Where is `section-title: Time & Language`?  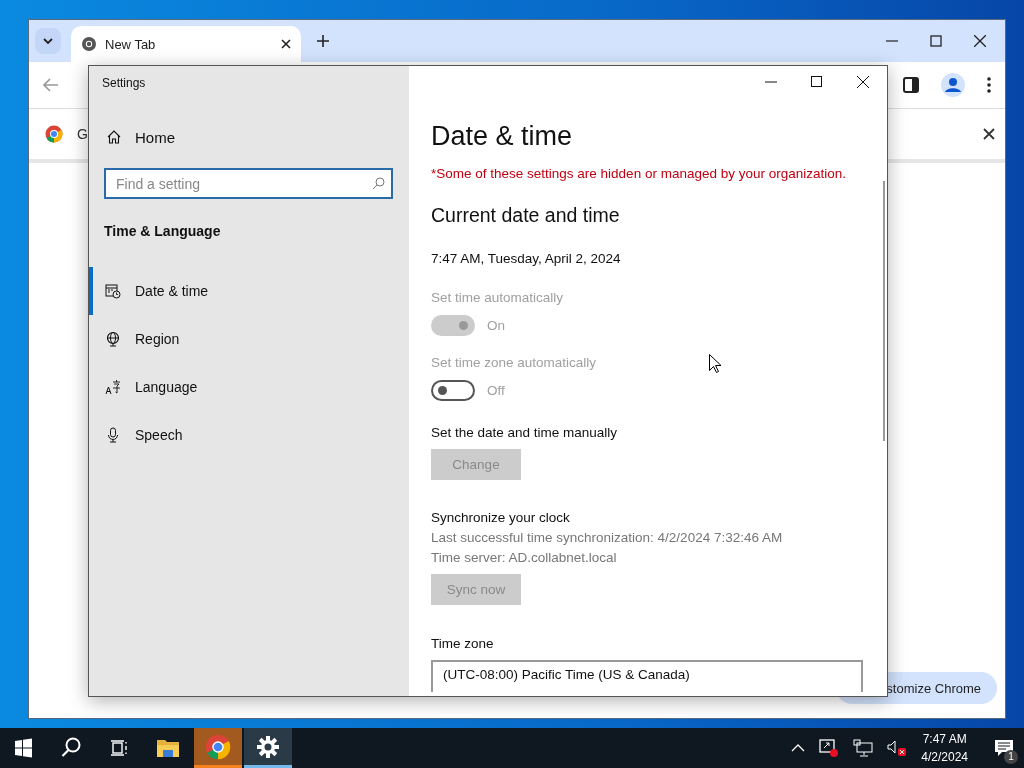
section-title: Time & Language is located at coordinates (162, 231).